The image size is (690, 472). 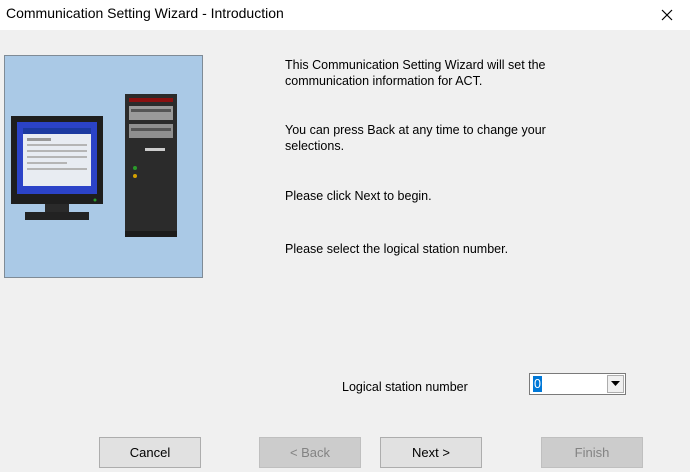 I want to click on next-button: Next >, so click(x=431, y=452).